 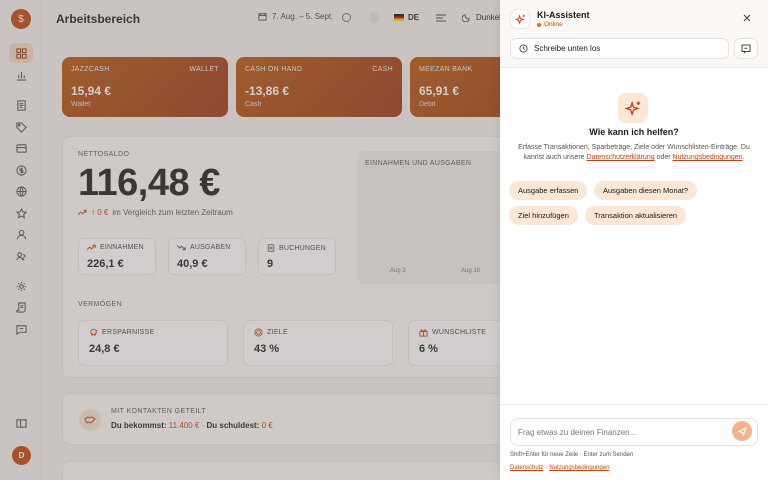 I want to click on message-input, so click(x=634, y=432).